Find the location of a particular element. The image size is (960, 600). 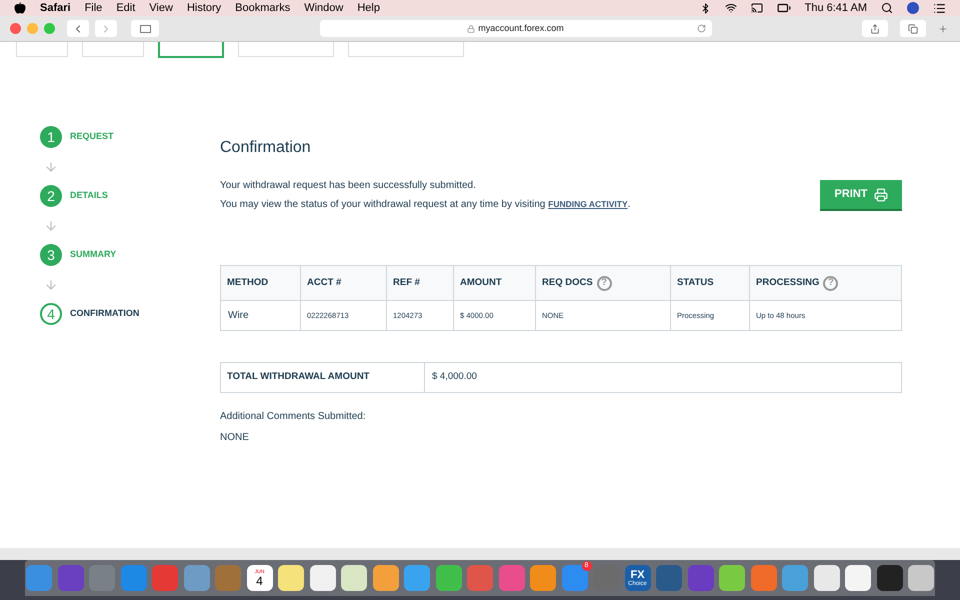

back-button is located at coordinates (78, 28).